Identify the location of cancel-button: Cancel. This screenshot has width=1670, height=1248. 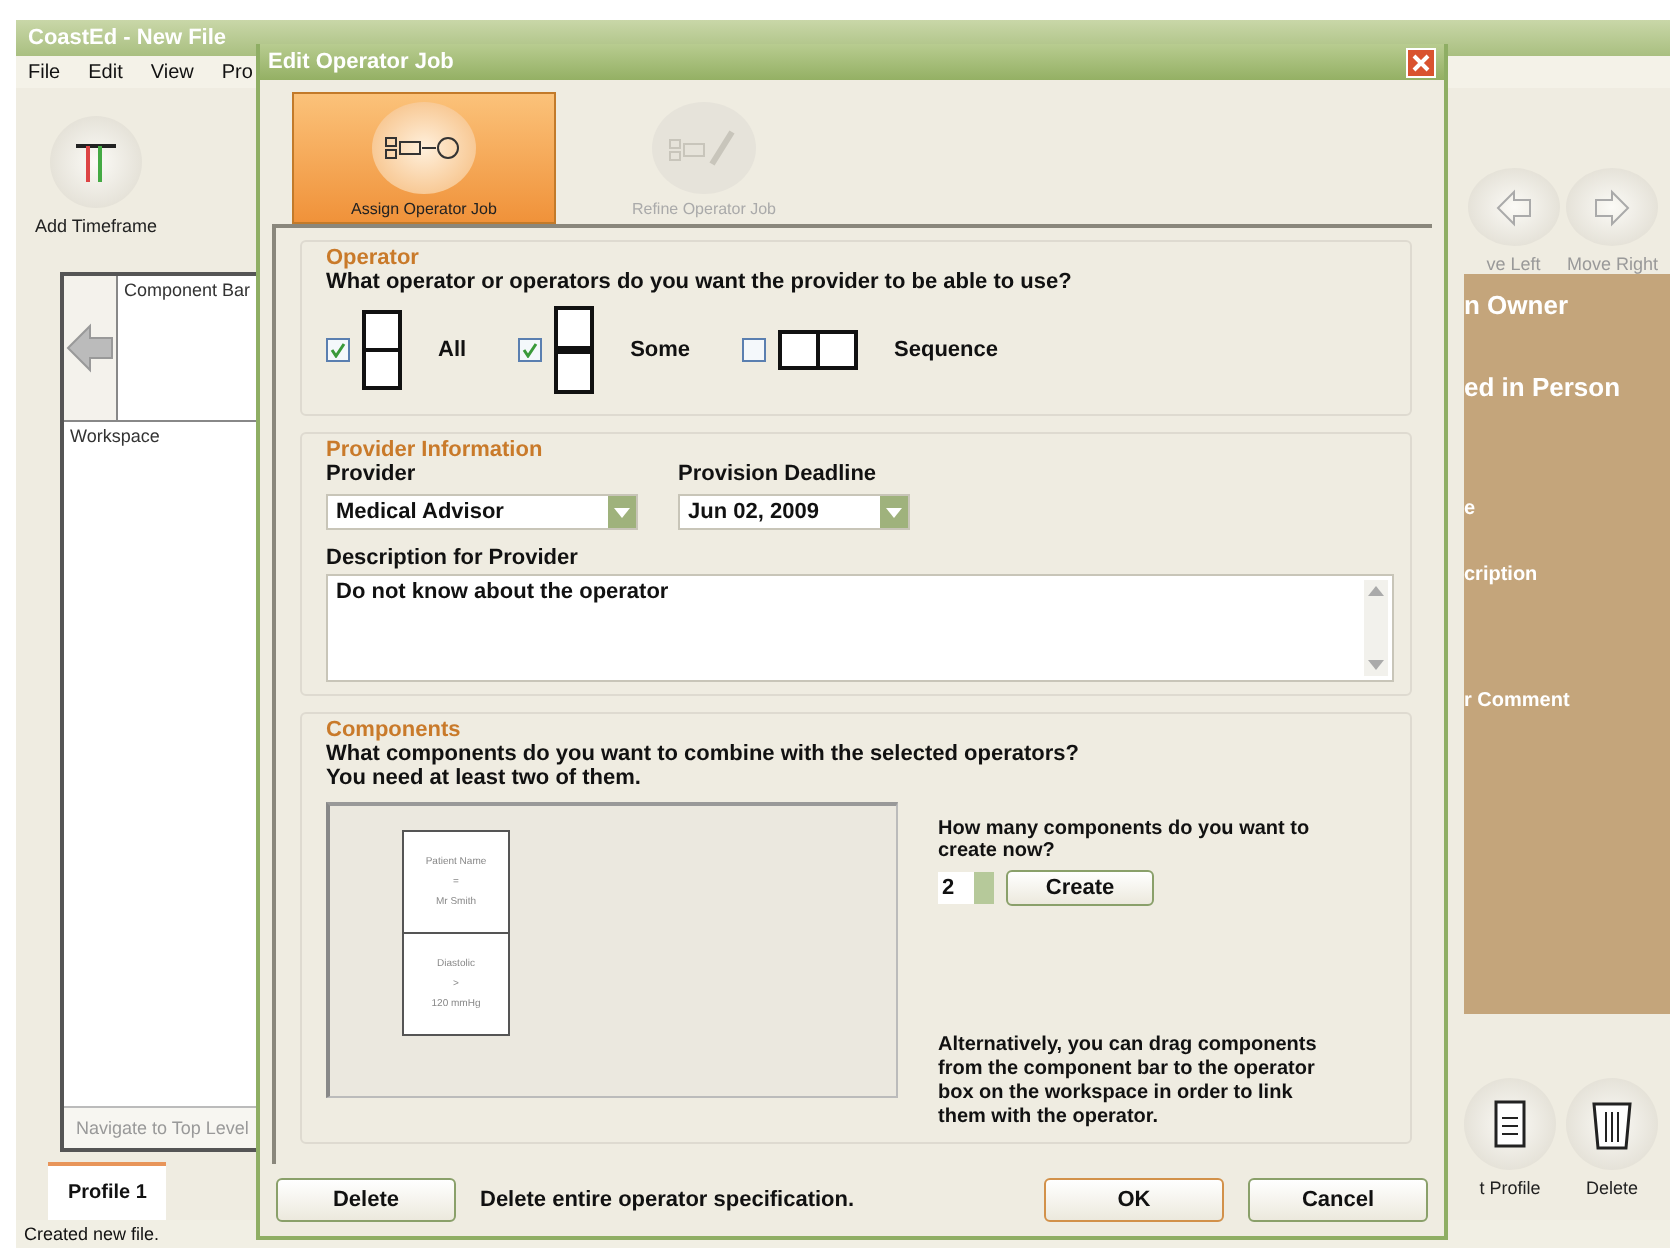
(1338, 1200).